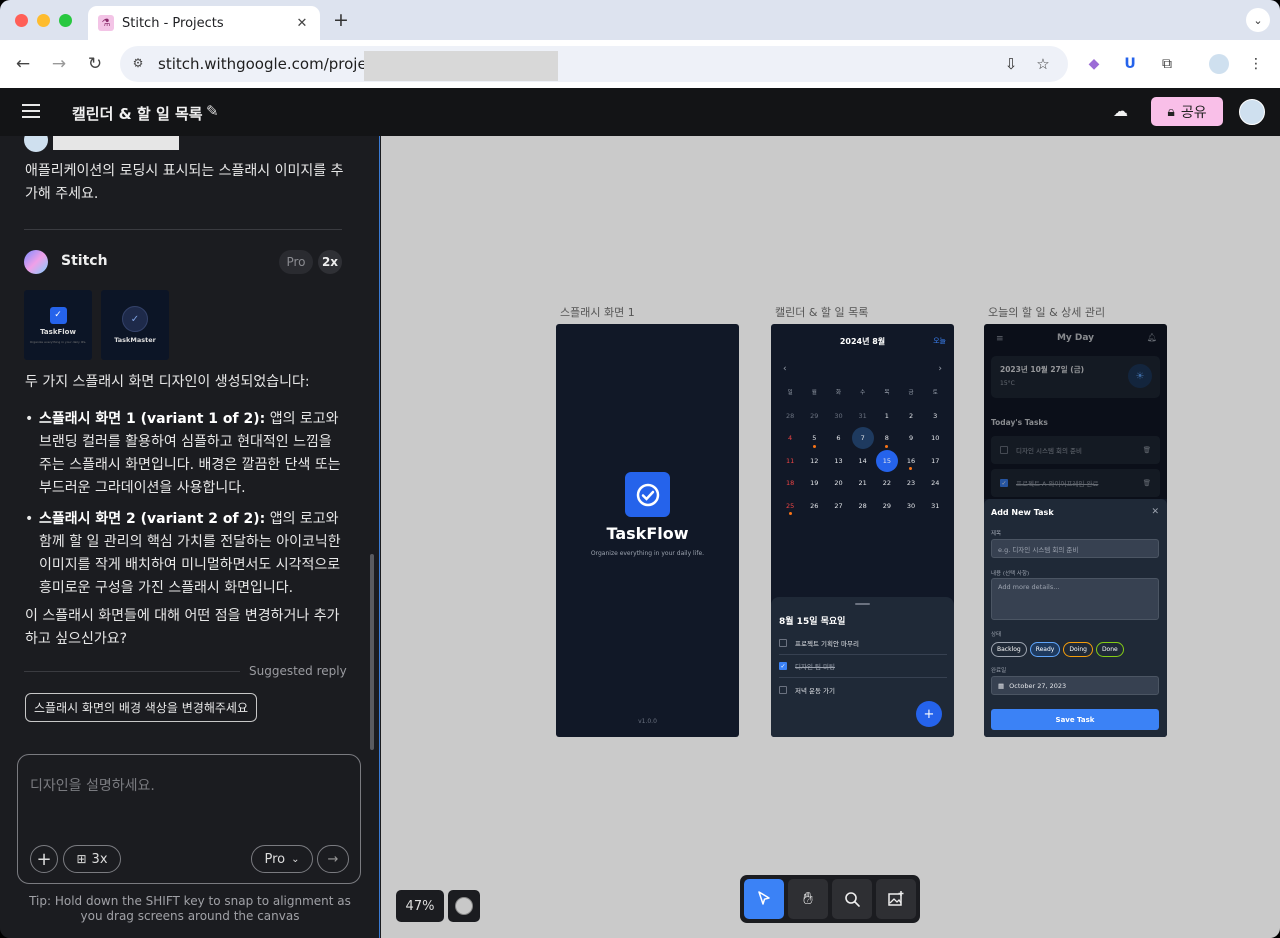 The image size is (1280, 938). What do you see at coordinates (92, 859) in the screenshot?
I see `variants-button: ⊞ 3x` at bounding box center [92, 859].